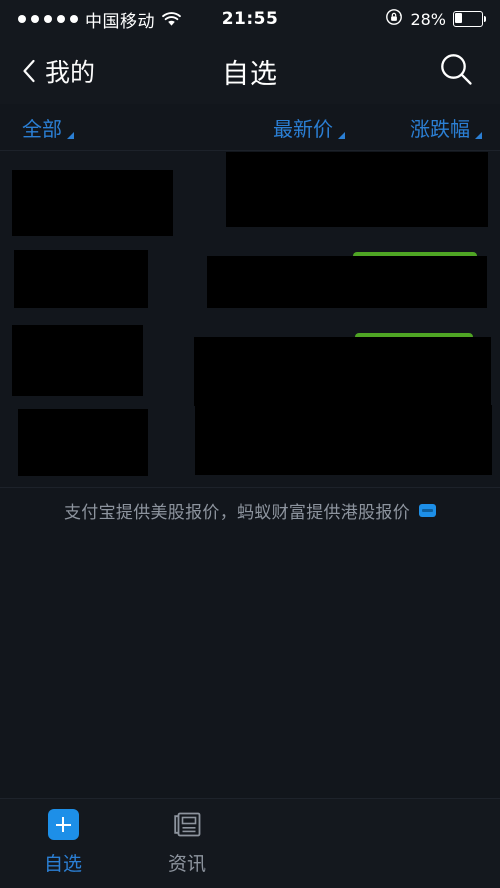 Image resolution: width=500 pixels, height=888 pixels. I want to click on info-badge-icon, so click(427, 510).